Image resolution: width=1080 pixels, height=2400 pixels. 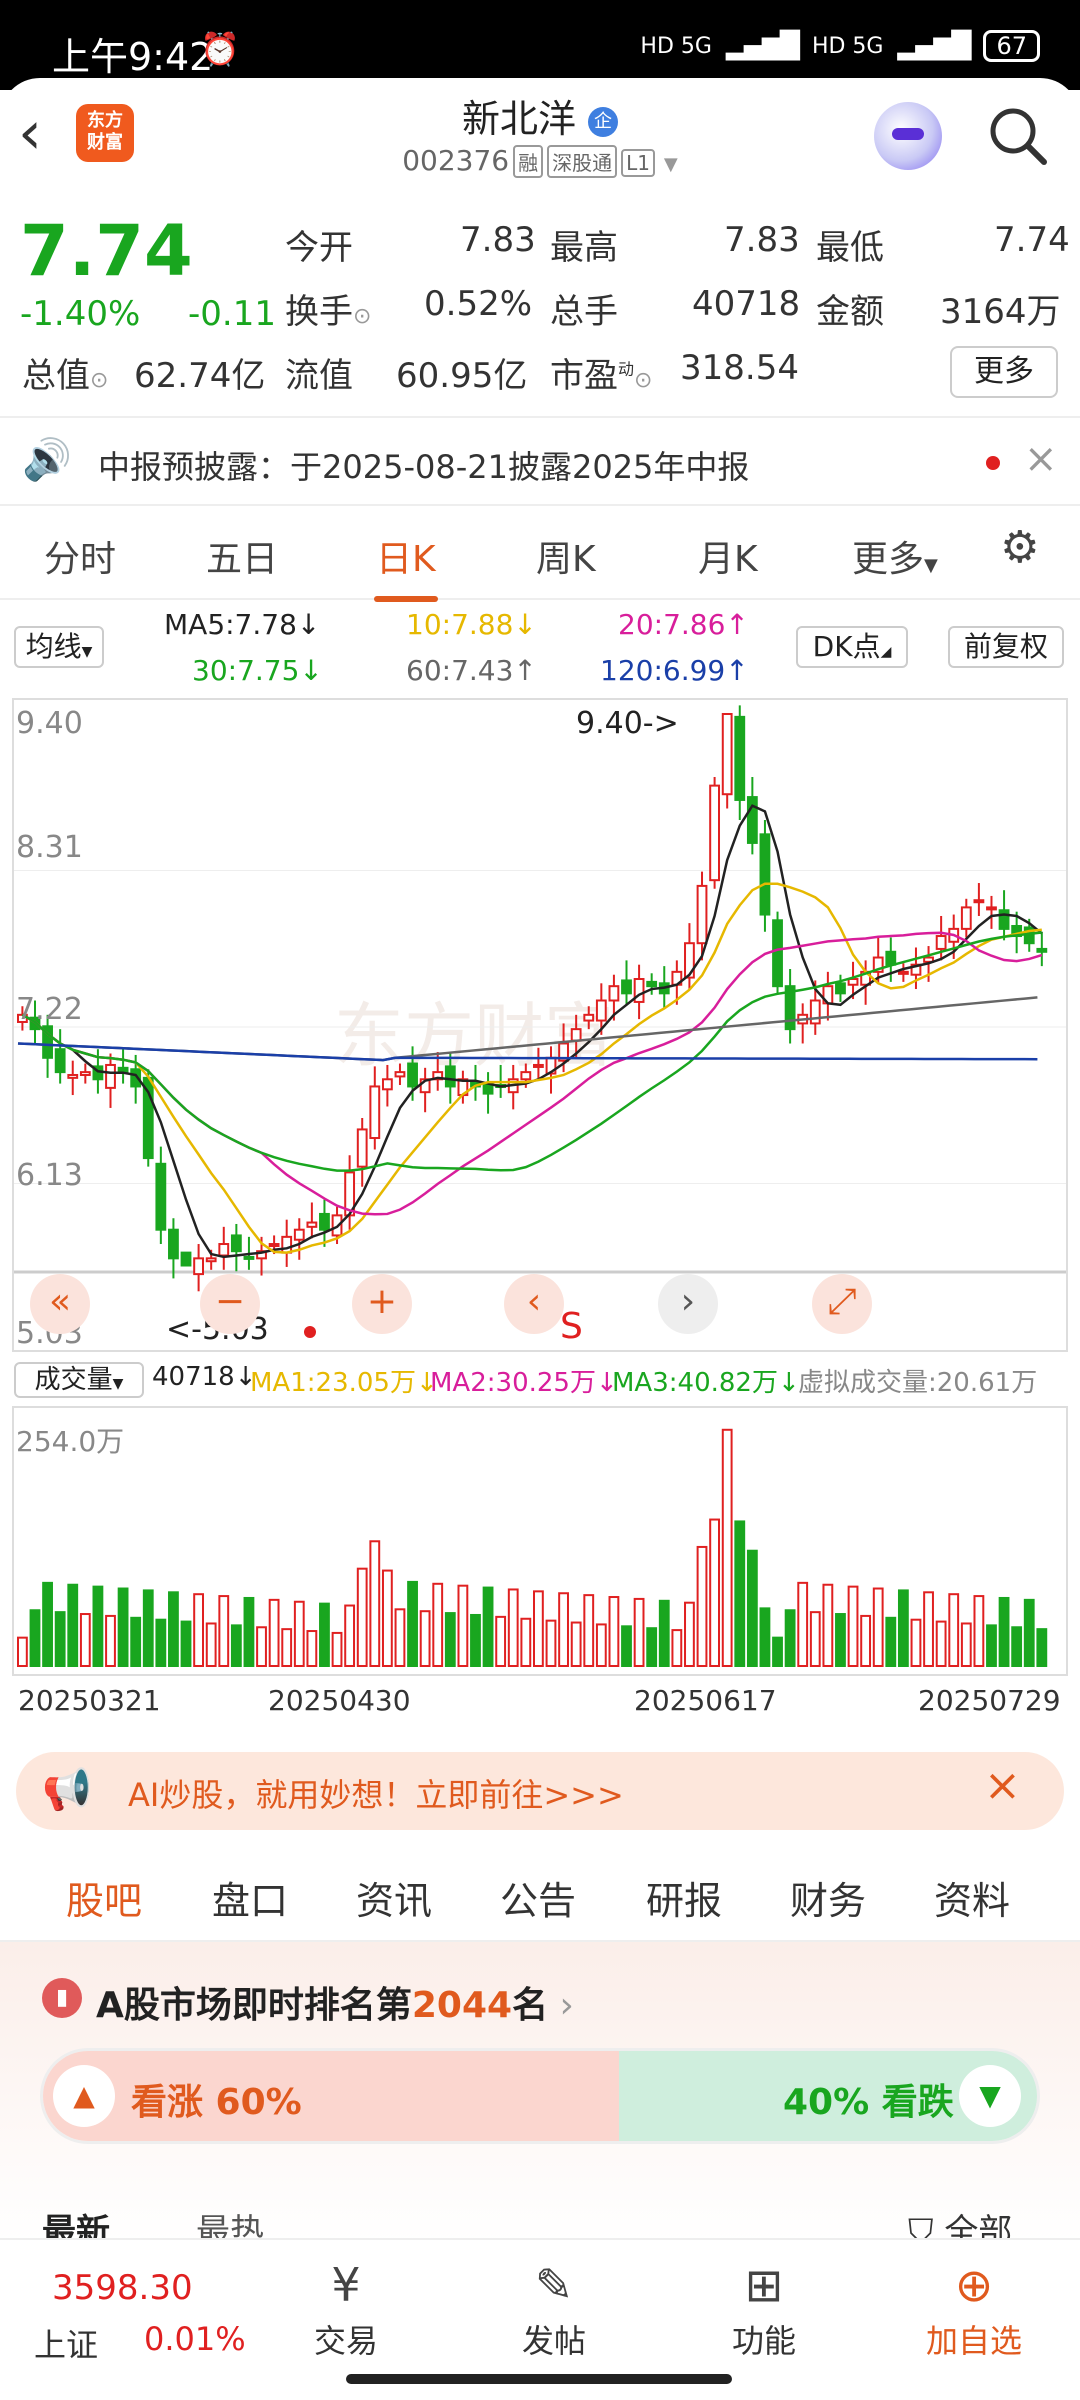 What do you see at coordinates (84, 2096) in the screenshot?
I see `up-arrow-icon: ▲` at bounding box center [84, 2096].